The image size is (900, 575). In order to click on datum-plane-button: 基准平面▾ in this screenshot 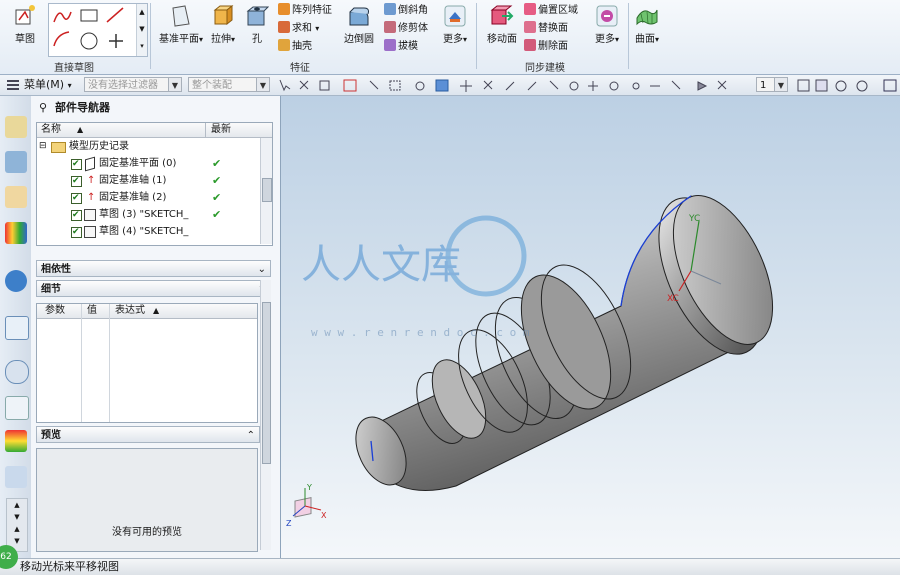, I will do `click(181, 24)`.